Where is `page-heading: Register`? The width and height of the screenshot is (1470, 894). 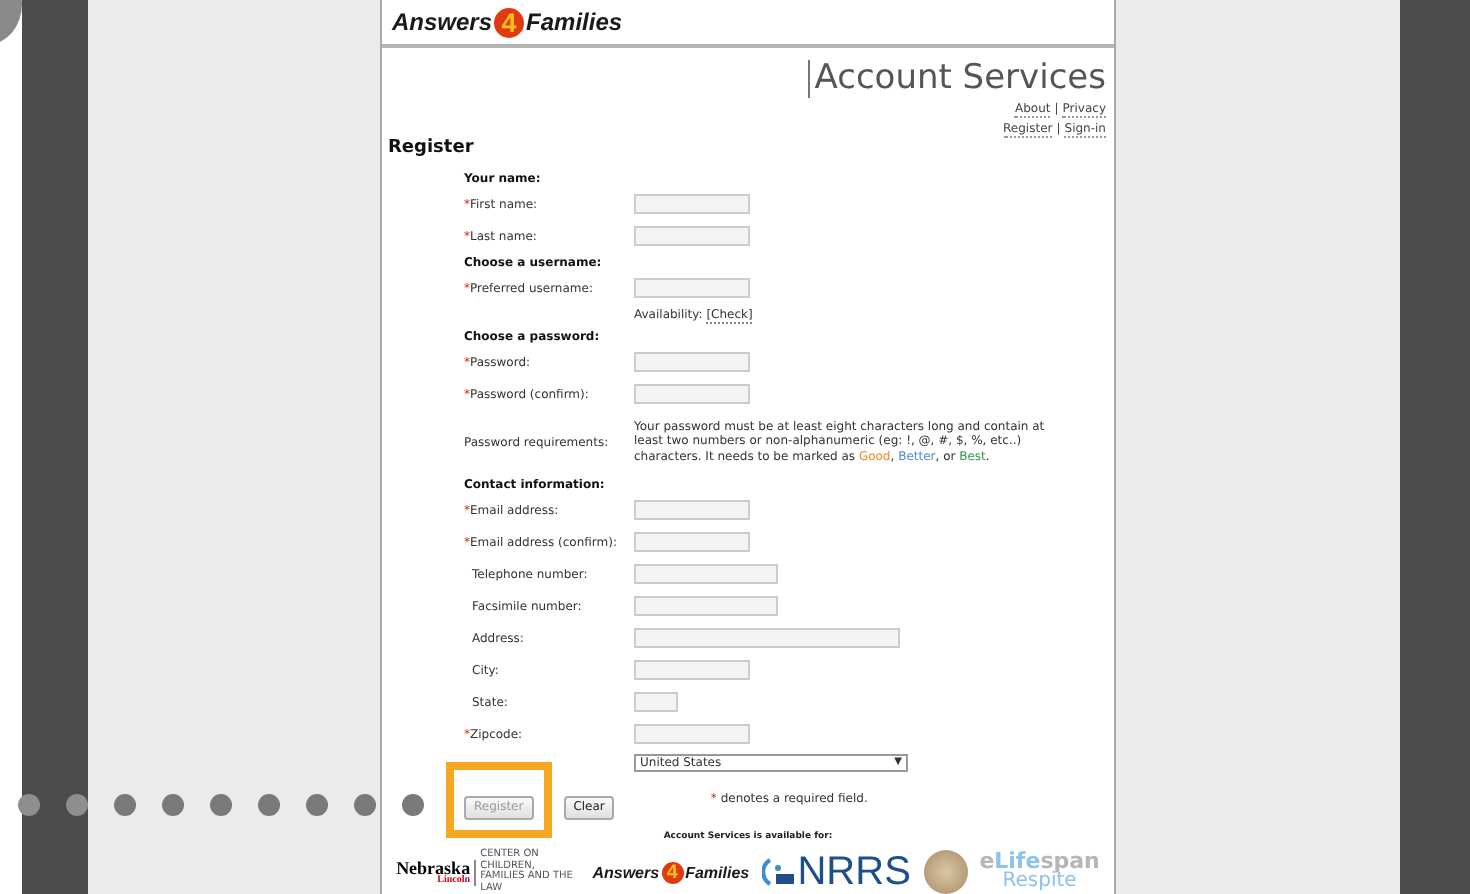 page-heading: Register is located at coordinates (432, 149).